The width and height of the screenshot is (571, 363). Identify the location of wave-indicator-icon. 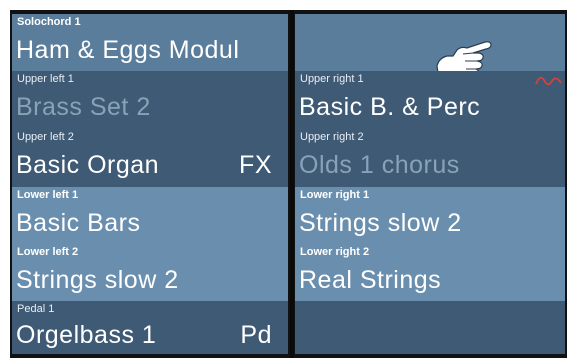
(548, 81).